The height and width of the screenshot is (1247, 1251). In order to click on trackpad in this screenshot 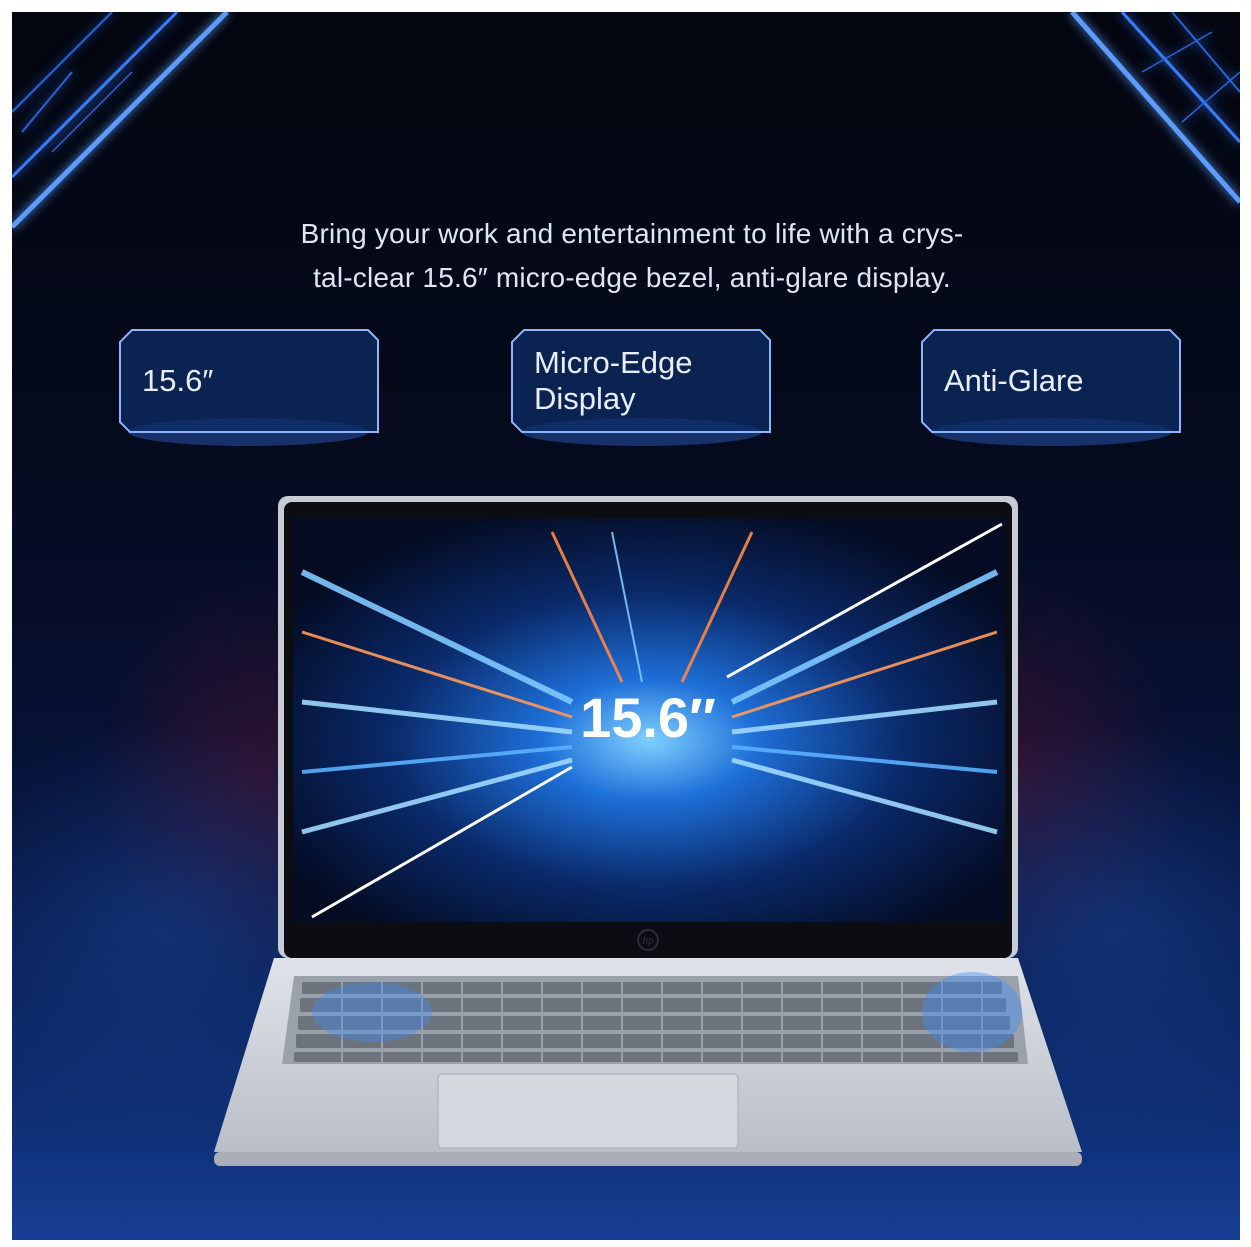, I will do `click(588, 1111)`.